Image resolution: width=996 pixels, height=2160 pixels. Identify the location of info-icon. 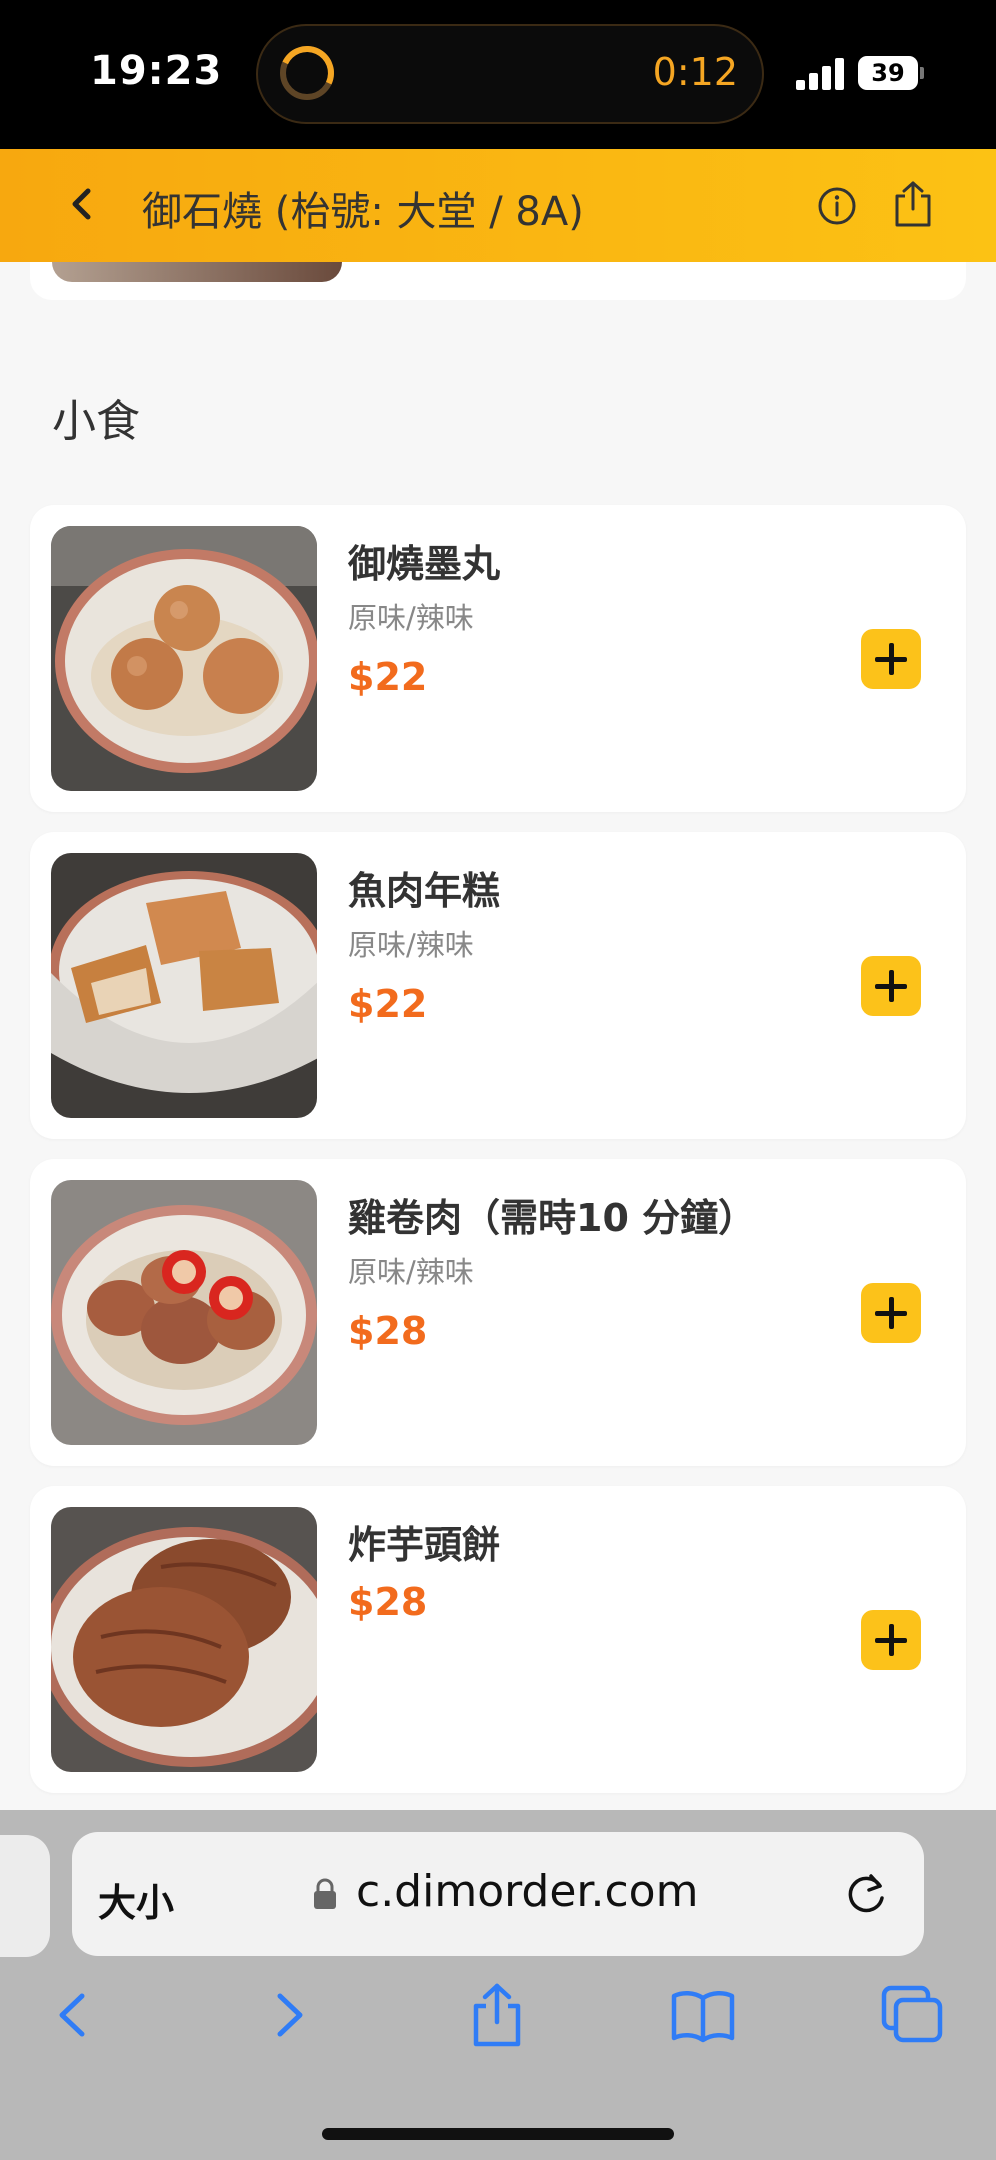
(837, 206).